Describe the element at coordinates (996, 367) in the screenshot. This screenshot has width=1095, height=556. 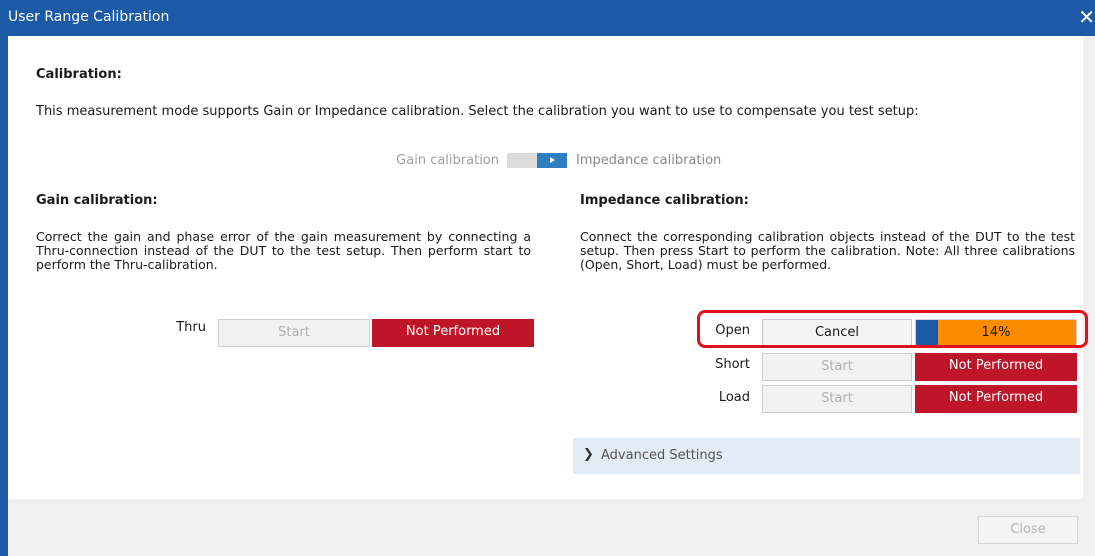
I see `short-status-badge: Not Performed` at that location.